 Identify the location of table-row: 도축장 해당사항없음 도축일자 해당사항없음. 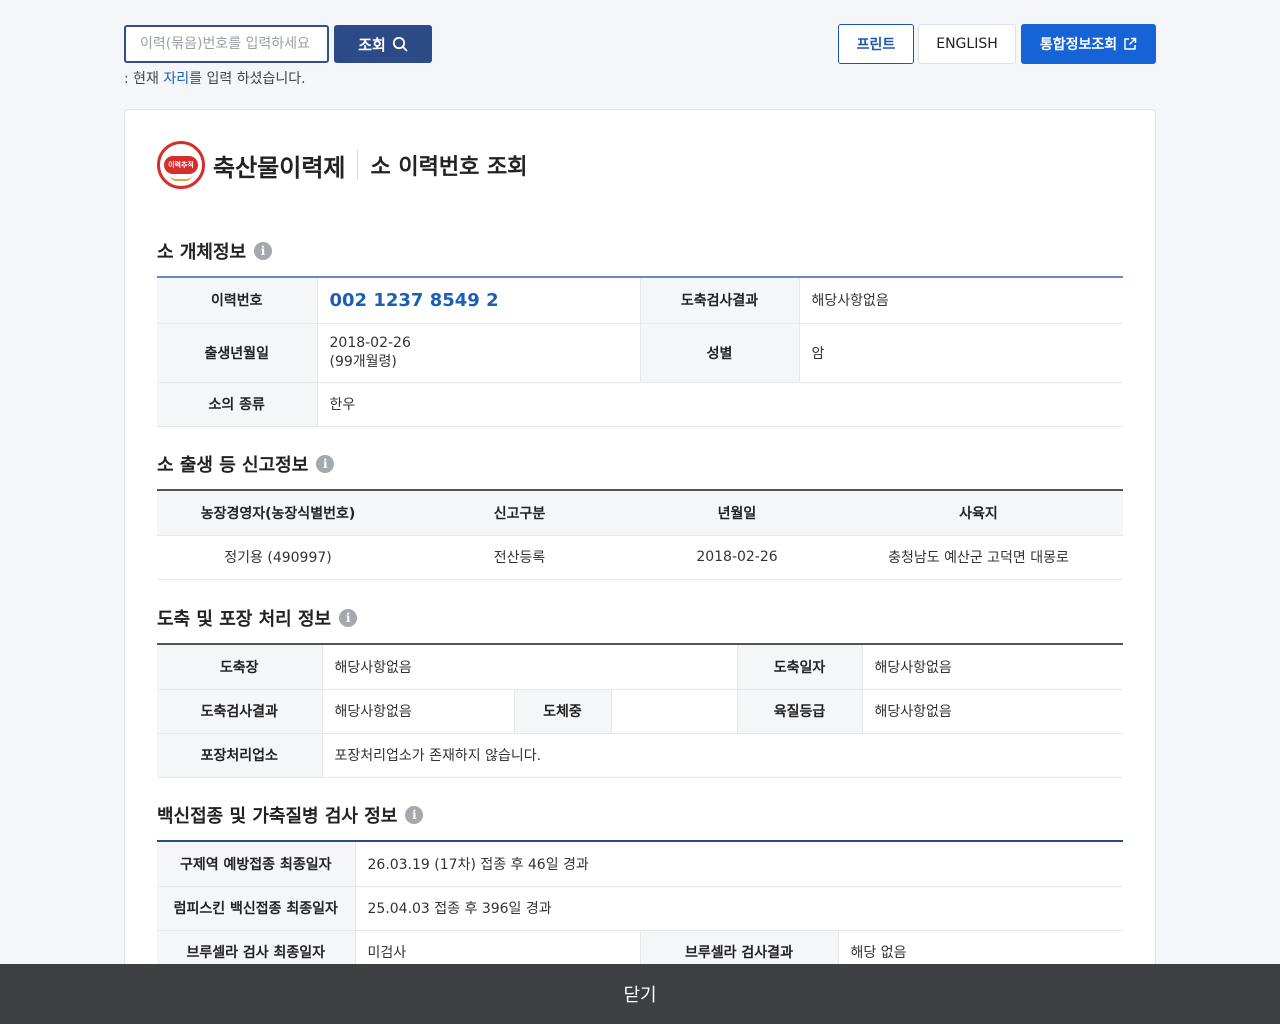
(640, 667).